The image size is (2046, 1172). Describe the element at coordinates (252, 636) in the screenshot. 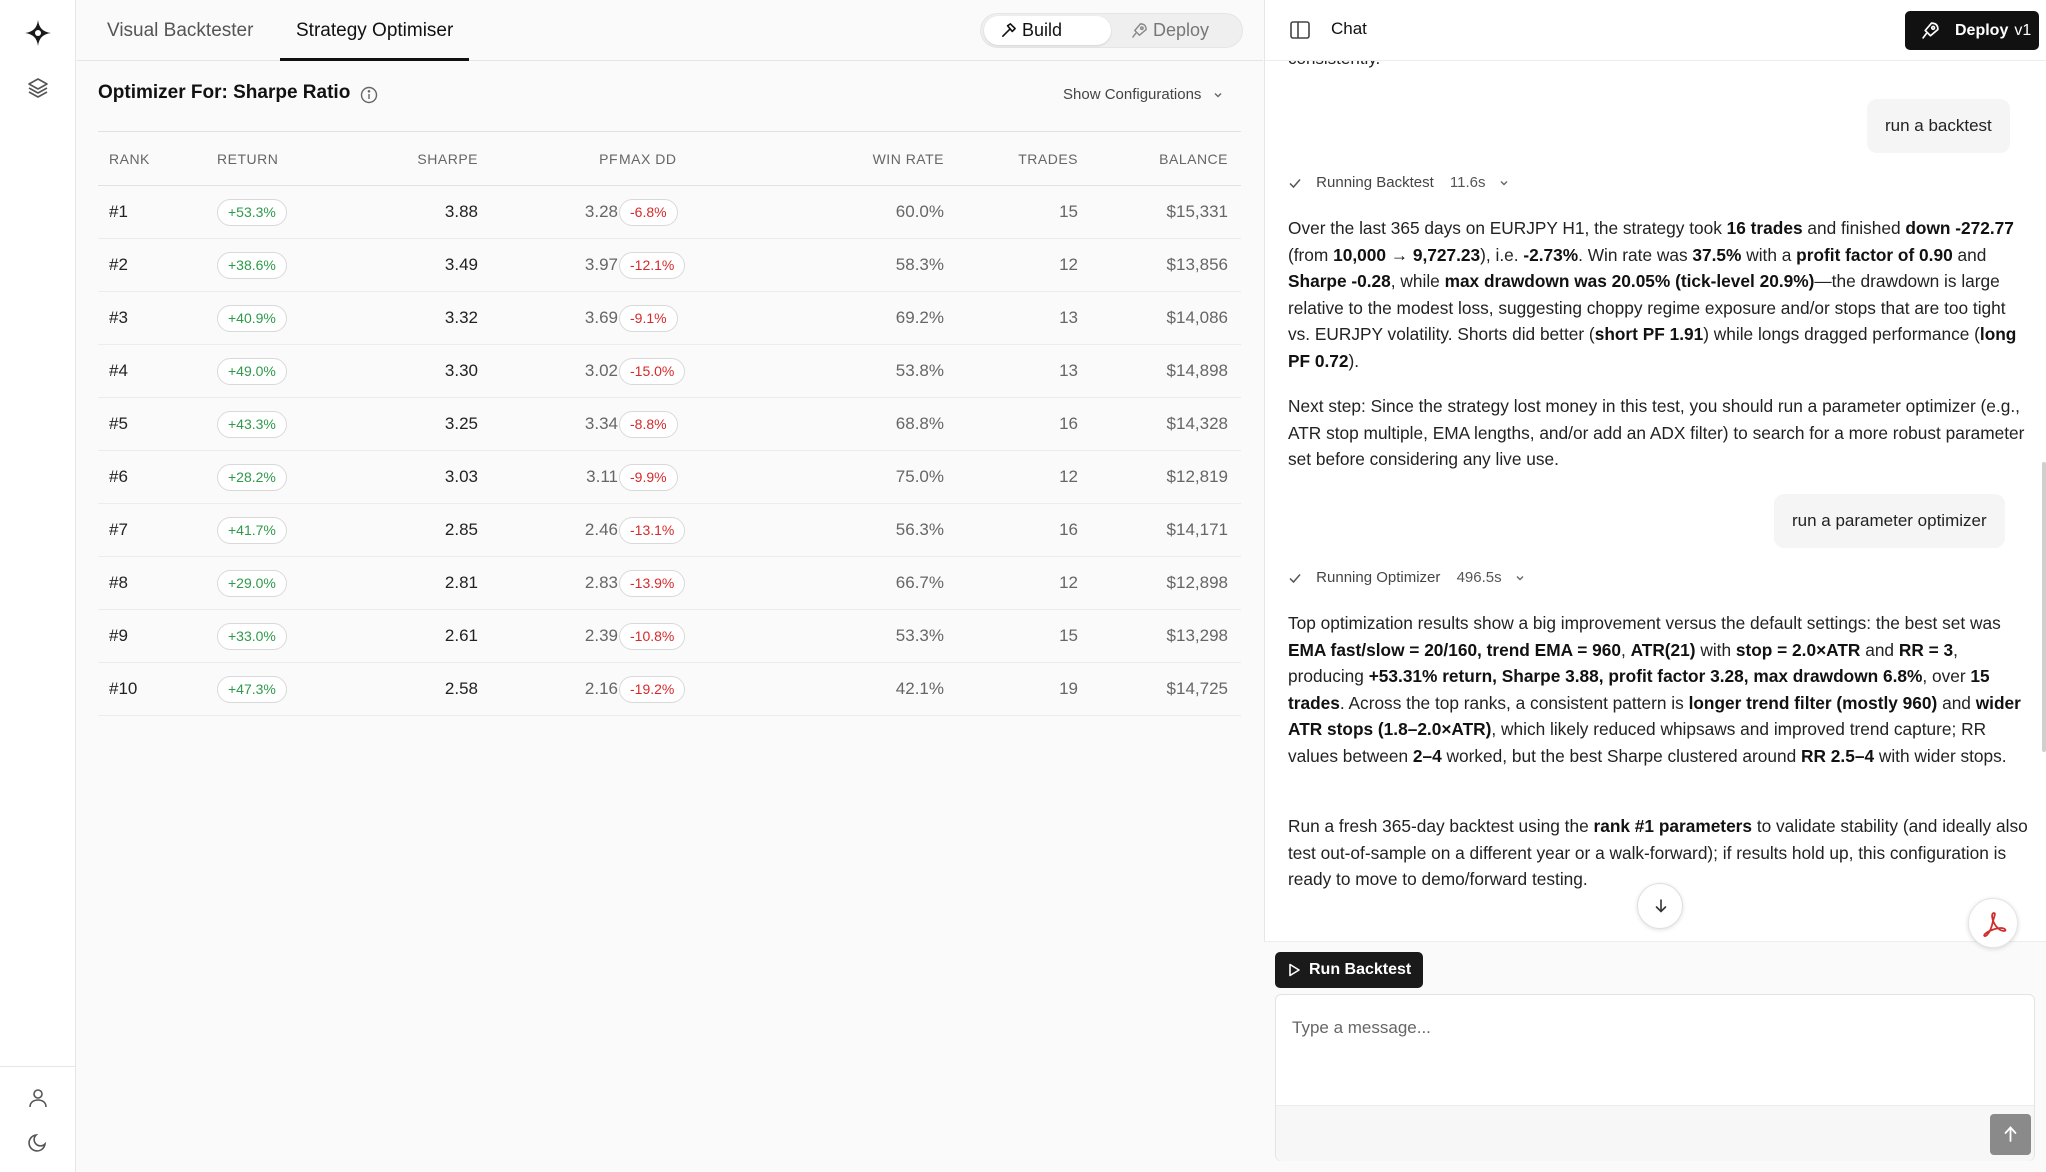

I see `return-badge: +33.0%` at that location.